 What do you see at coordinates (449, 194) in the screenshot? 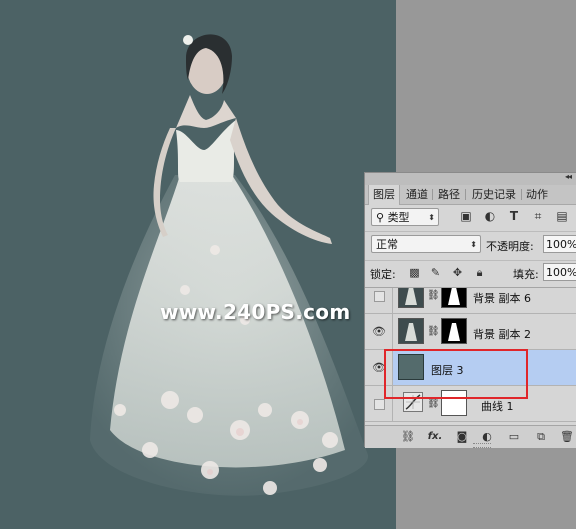
I see `tab-paths: 路径` at bounding box center [449, 194].